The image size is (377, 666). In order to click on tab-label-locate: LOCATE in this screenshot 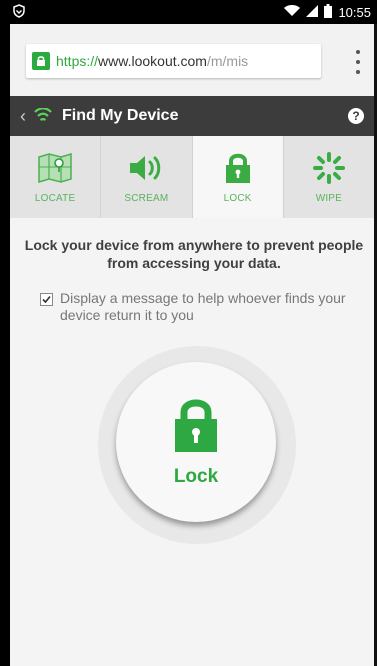, I will do `click(55, 198)`.